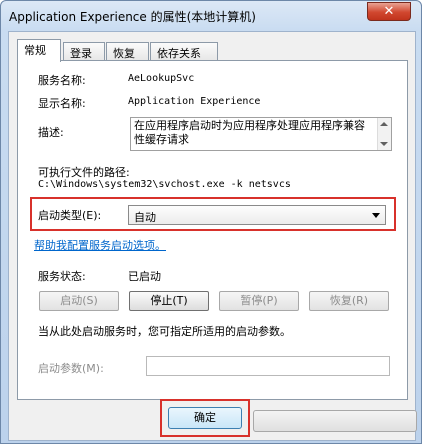  I want to click on service-name-label: 服务名称:, so click(62, 80).